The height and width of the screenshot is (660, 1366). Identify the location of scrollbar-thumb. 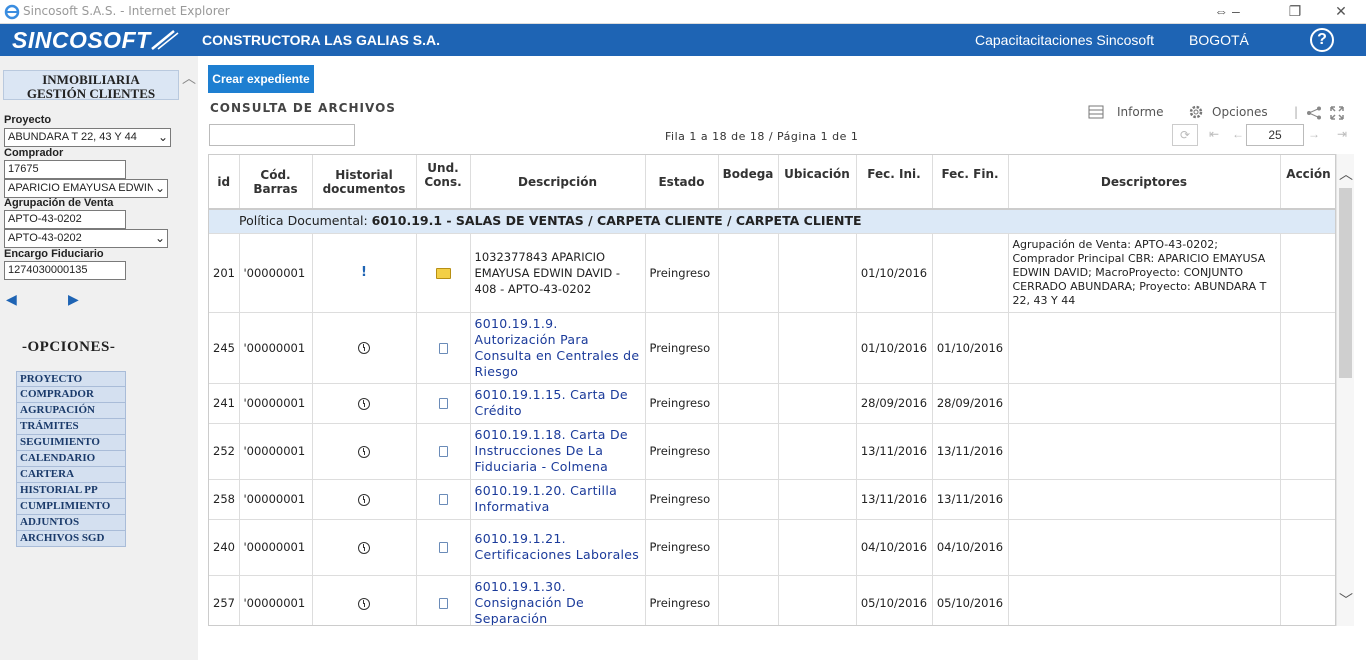
(1345, 283).